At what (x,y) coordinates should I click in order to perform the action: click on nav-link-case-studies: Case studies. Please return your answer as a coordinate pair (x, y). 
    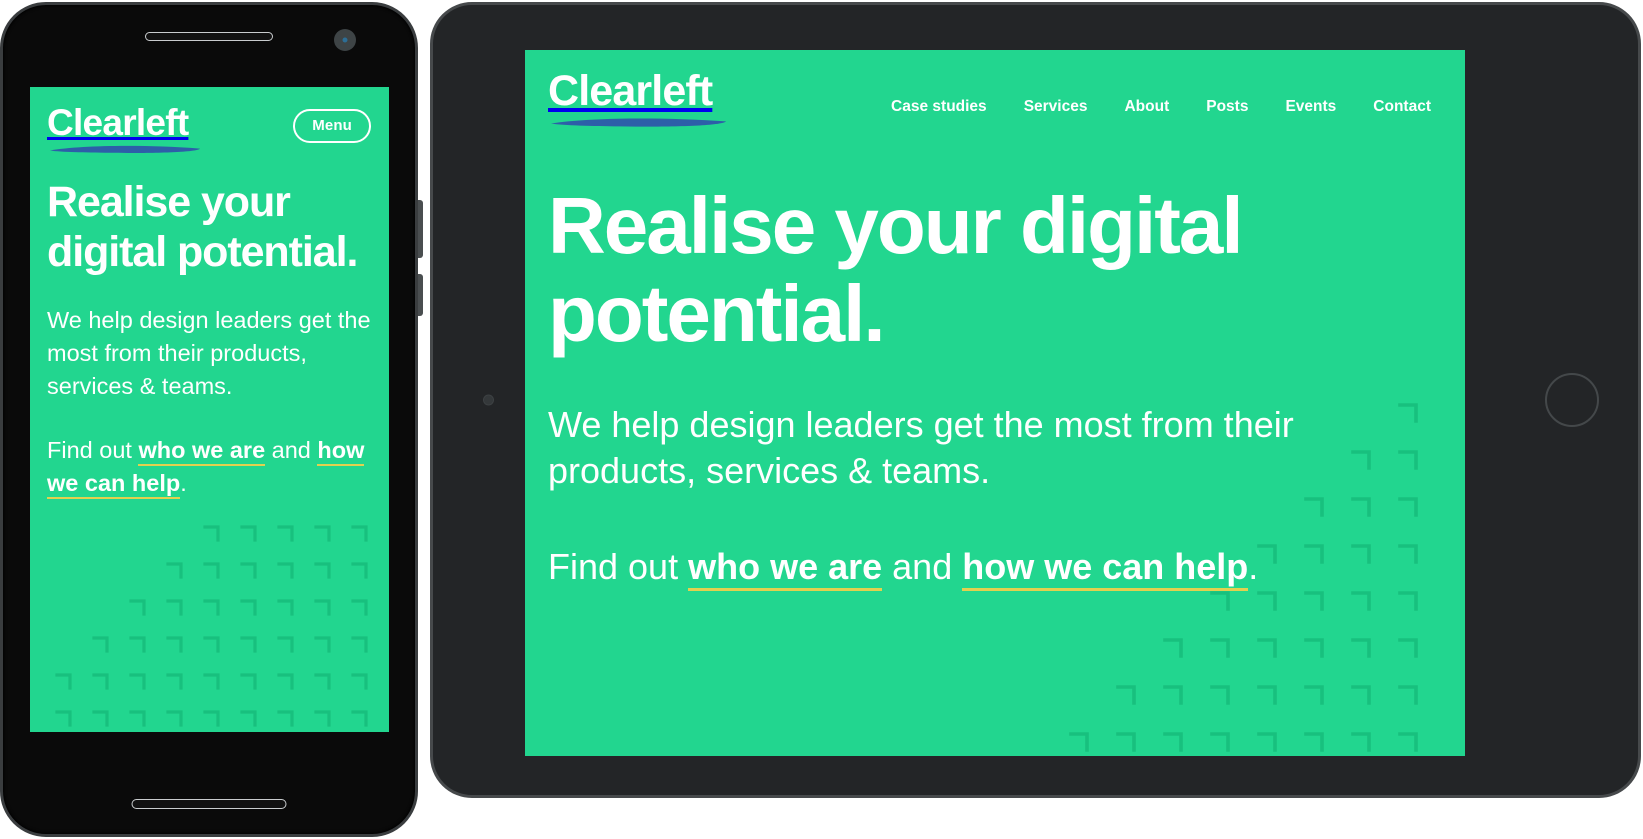
    Looking at the image, I should click on (939, 107).